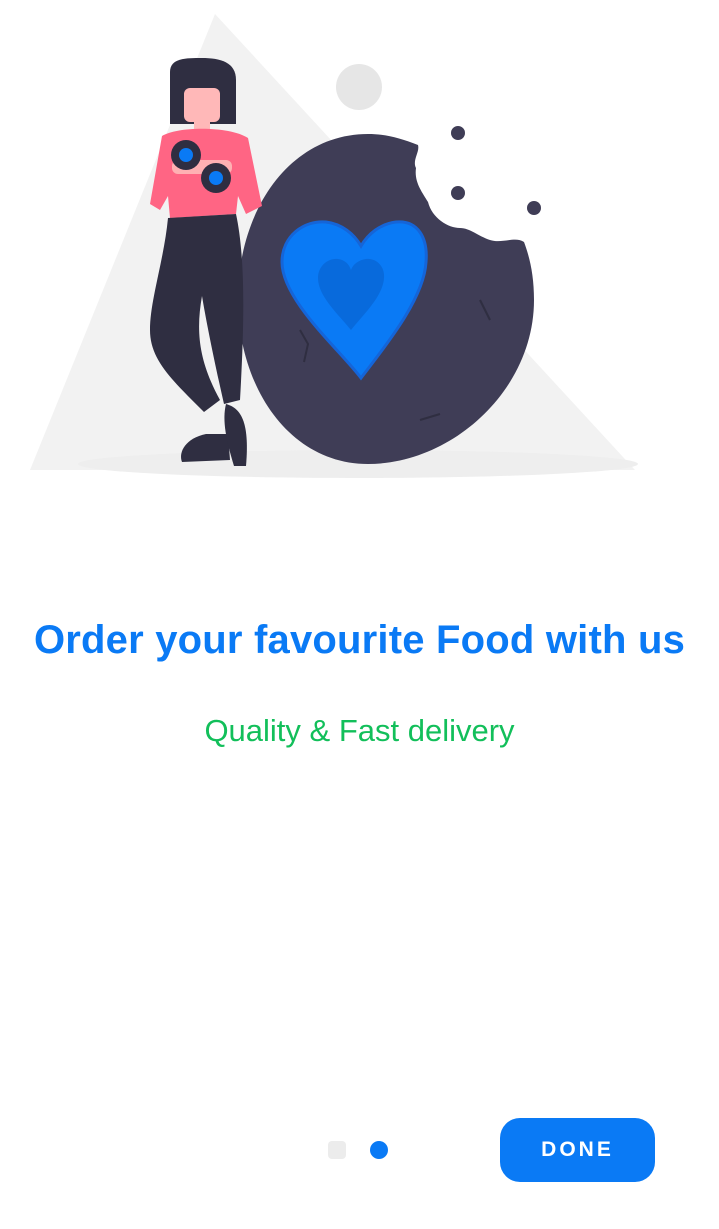 Image resolution: width=719 pixels, height=1229 pixels. I want to click on page-indicator, so click(370, 1150).